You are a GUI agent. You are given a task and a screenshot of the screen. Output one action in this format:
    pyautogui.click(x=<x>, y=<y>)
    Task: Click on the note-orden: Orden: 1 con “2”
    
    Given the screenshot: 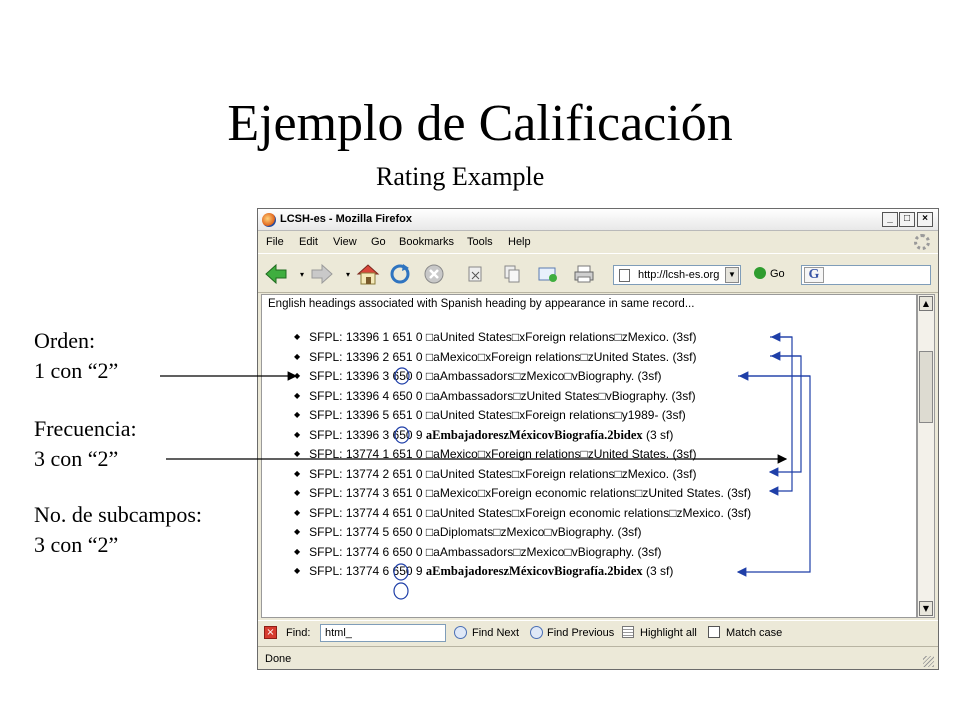 What is the action you would take?
    pyautogui.click(x=76, y=356)
    